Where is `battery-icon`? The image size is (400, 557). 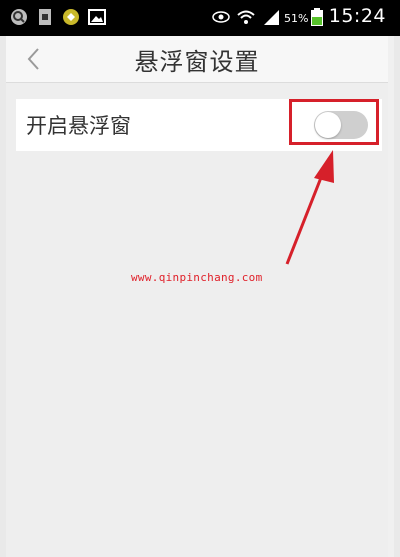
battery-icon is located at coordinates (317, 17).